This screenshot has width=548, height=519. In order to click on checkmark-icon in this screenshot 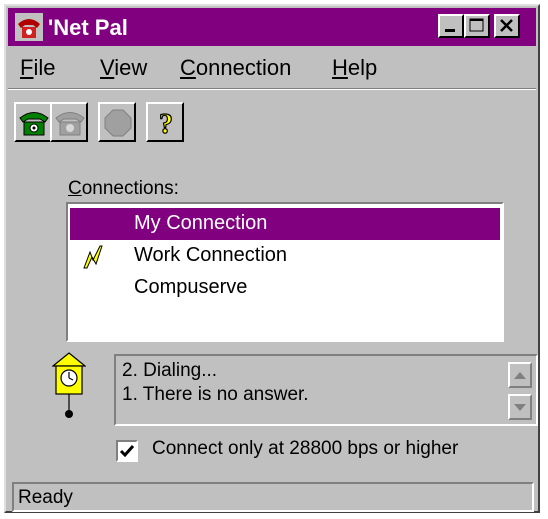, I will do `click(127, 451)`.